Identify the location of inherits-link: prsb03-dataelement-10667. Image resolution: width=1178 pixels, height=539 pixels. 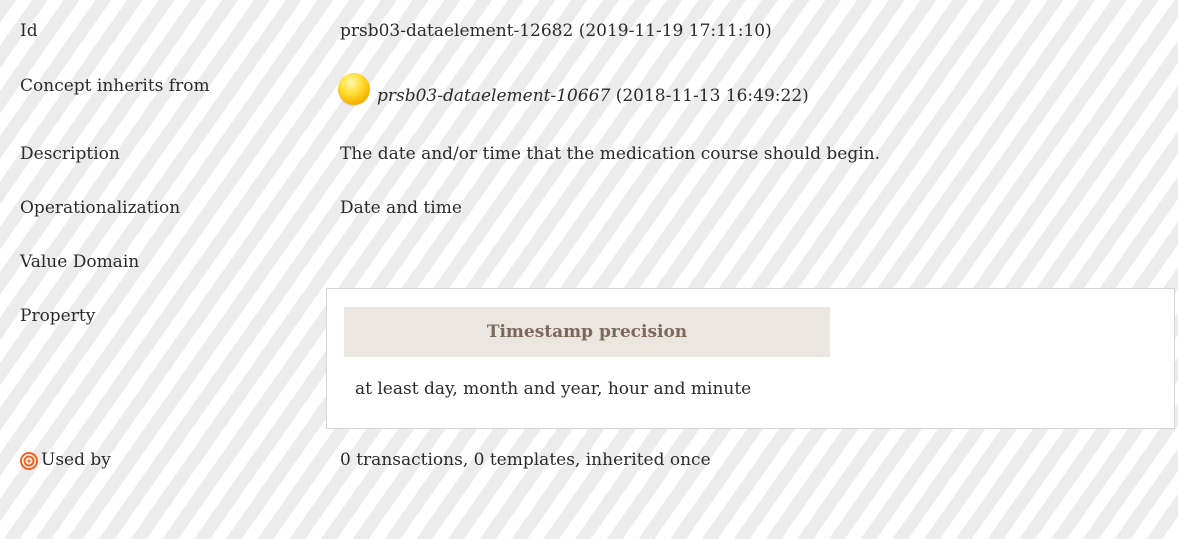
(493, 96).